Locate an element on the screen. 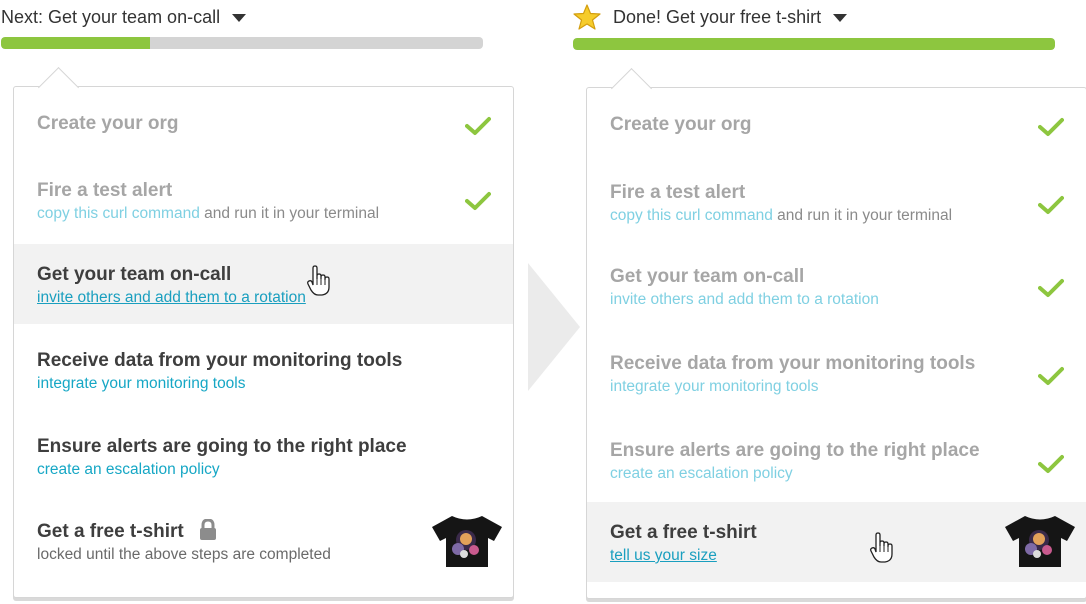  left-panel-header: Next: Get your team on-call is located at coordinates (124, 17).